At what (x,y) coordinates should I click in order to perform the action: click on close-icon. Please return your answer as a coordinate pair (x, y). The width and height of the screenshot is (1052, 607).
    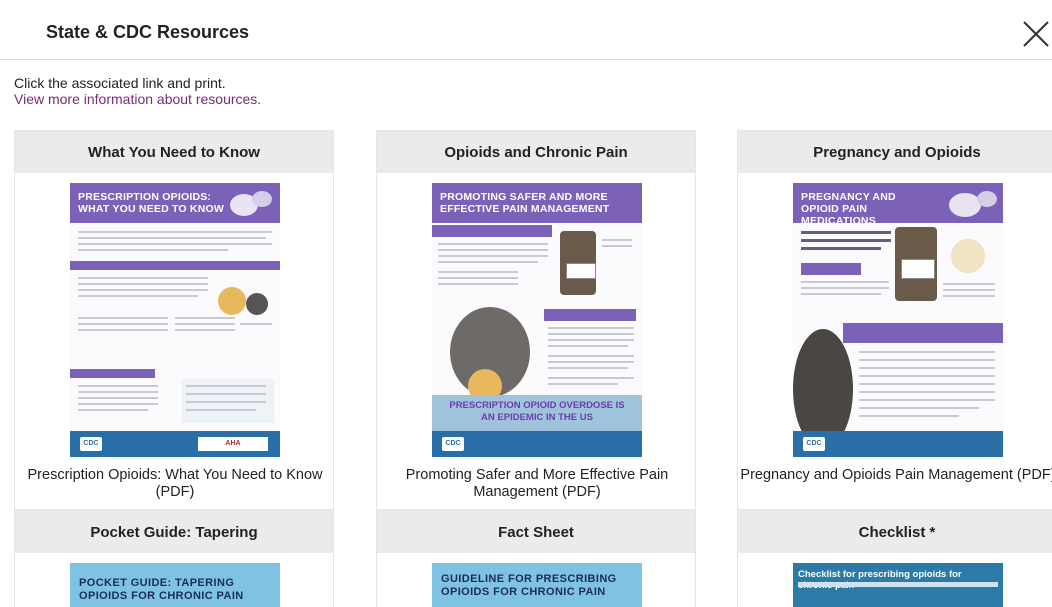
    Looking at the image, I should click on (1036, 34).